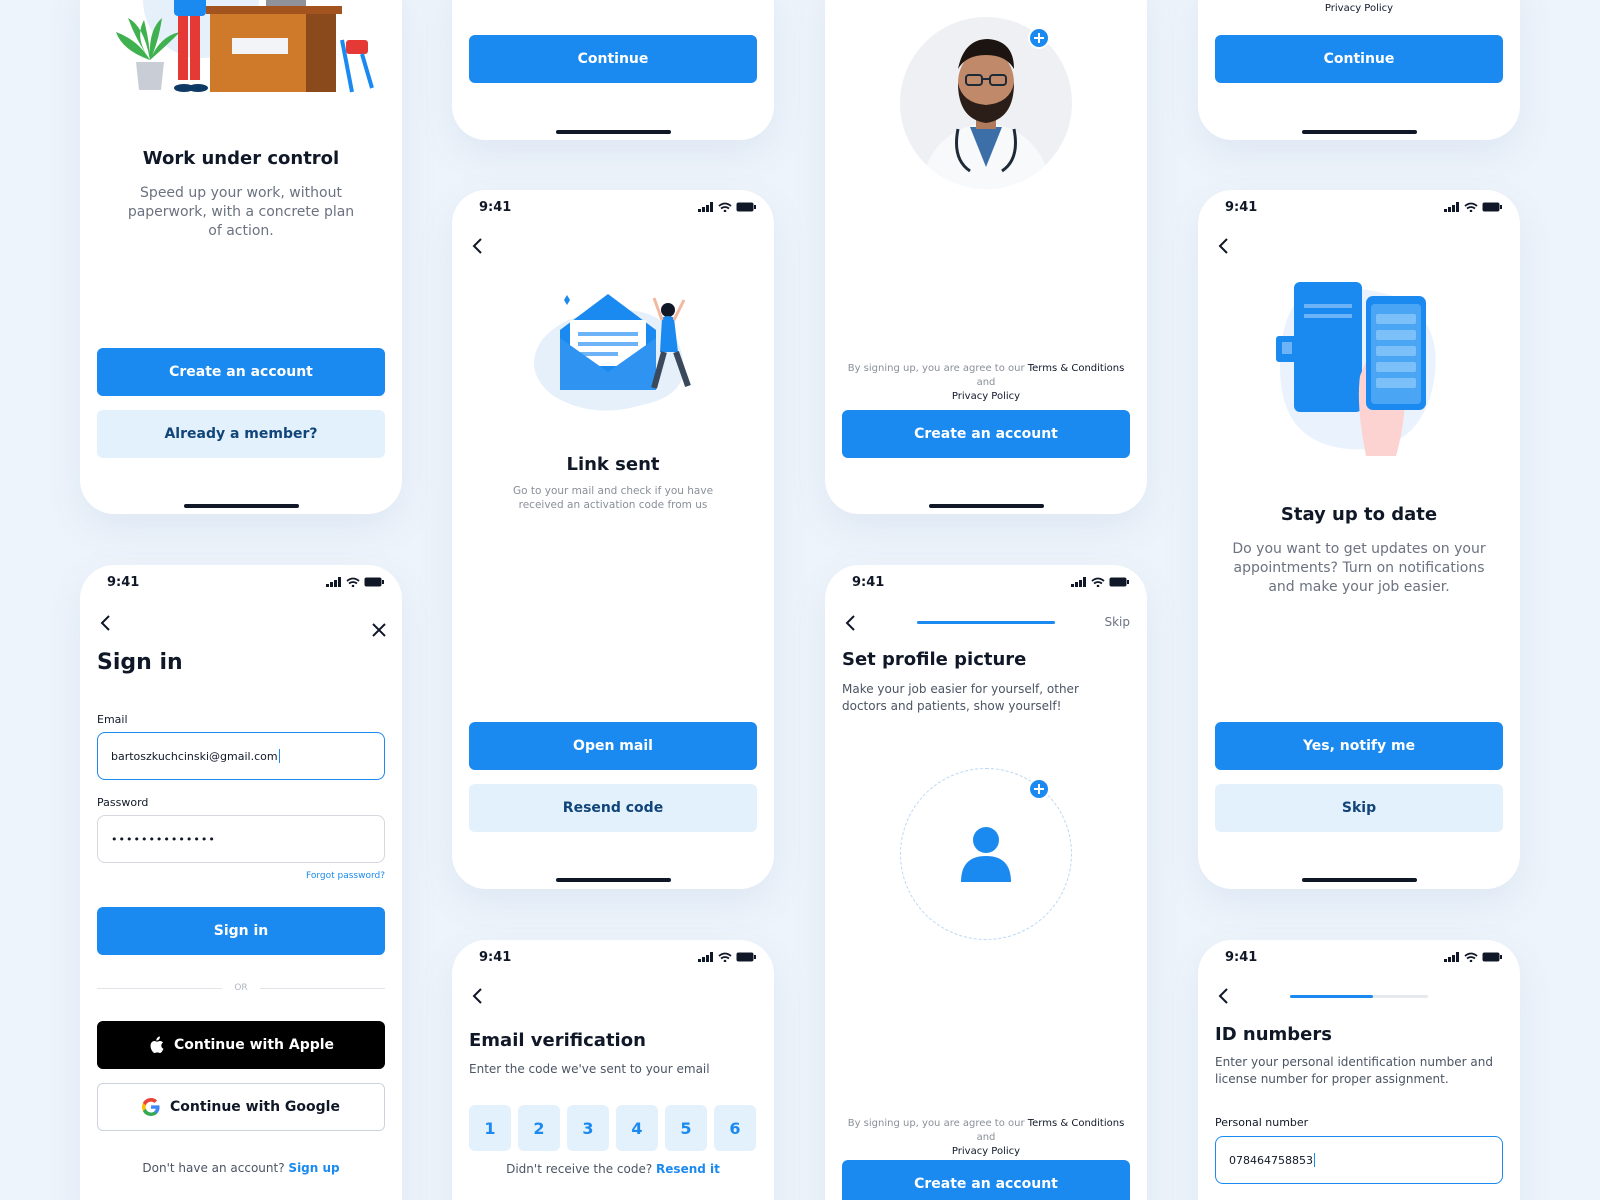  Describe the element at coordinates (241, 931) in the screenshot. I see `sign-in-button: Sign in` at that location.